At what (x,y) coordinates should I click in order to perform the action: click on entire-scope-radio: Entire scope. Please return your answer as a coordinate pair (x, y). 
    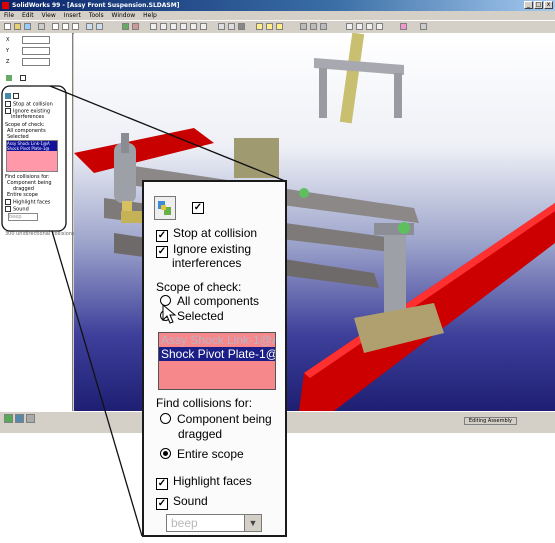
    Looking at the image, I should click on (202, 454).